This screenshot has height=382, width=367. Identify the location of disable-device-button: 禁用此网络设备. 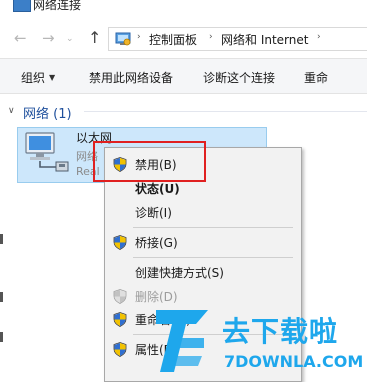
(131, 77).